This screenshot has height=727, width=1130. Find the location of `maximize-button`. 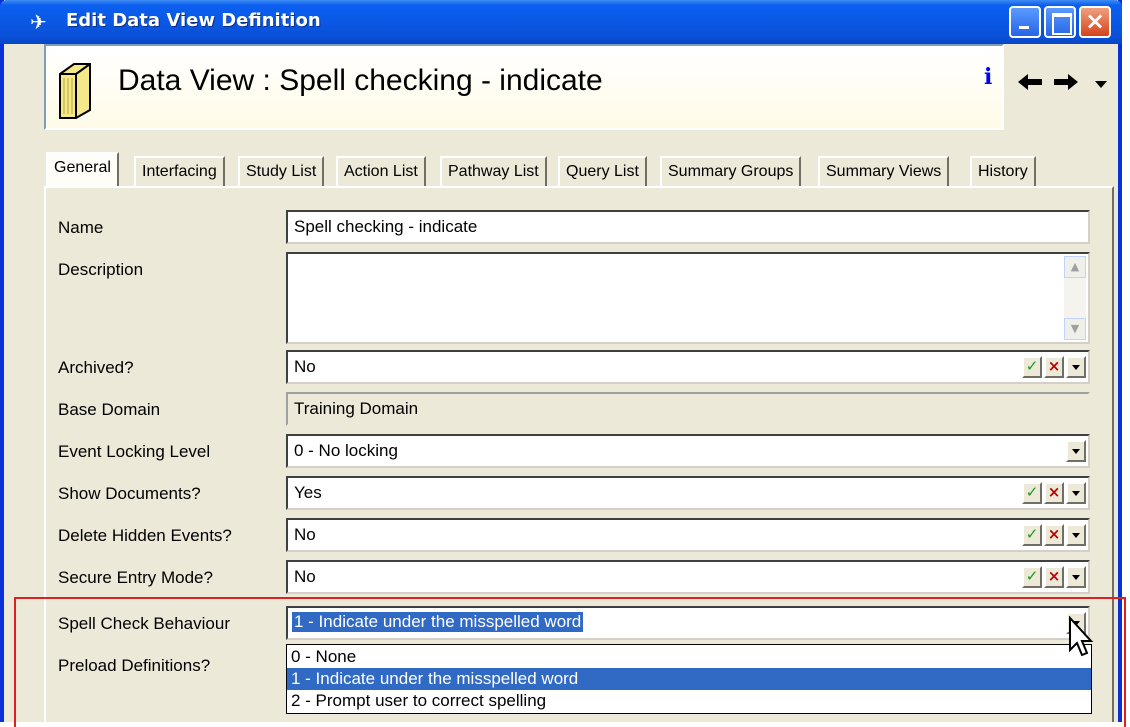

maximize-button is located at coordinates (1060, 22).